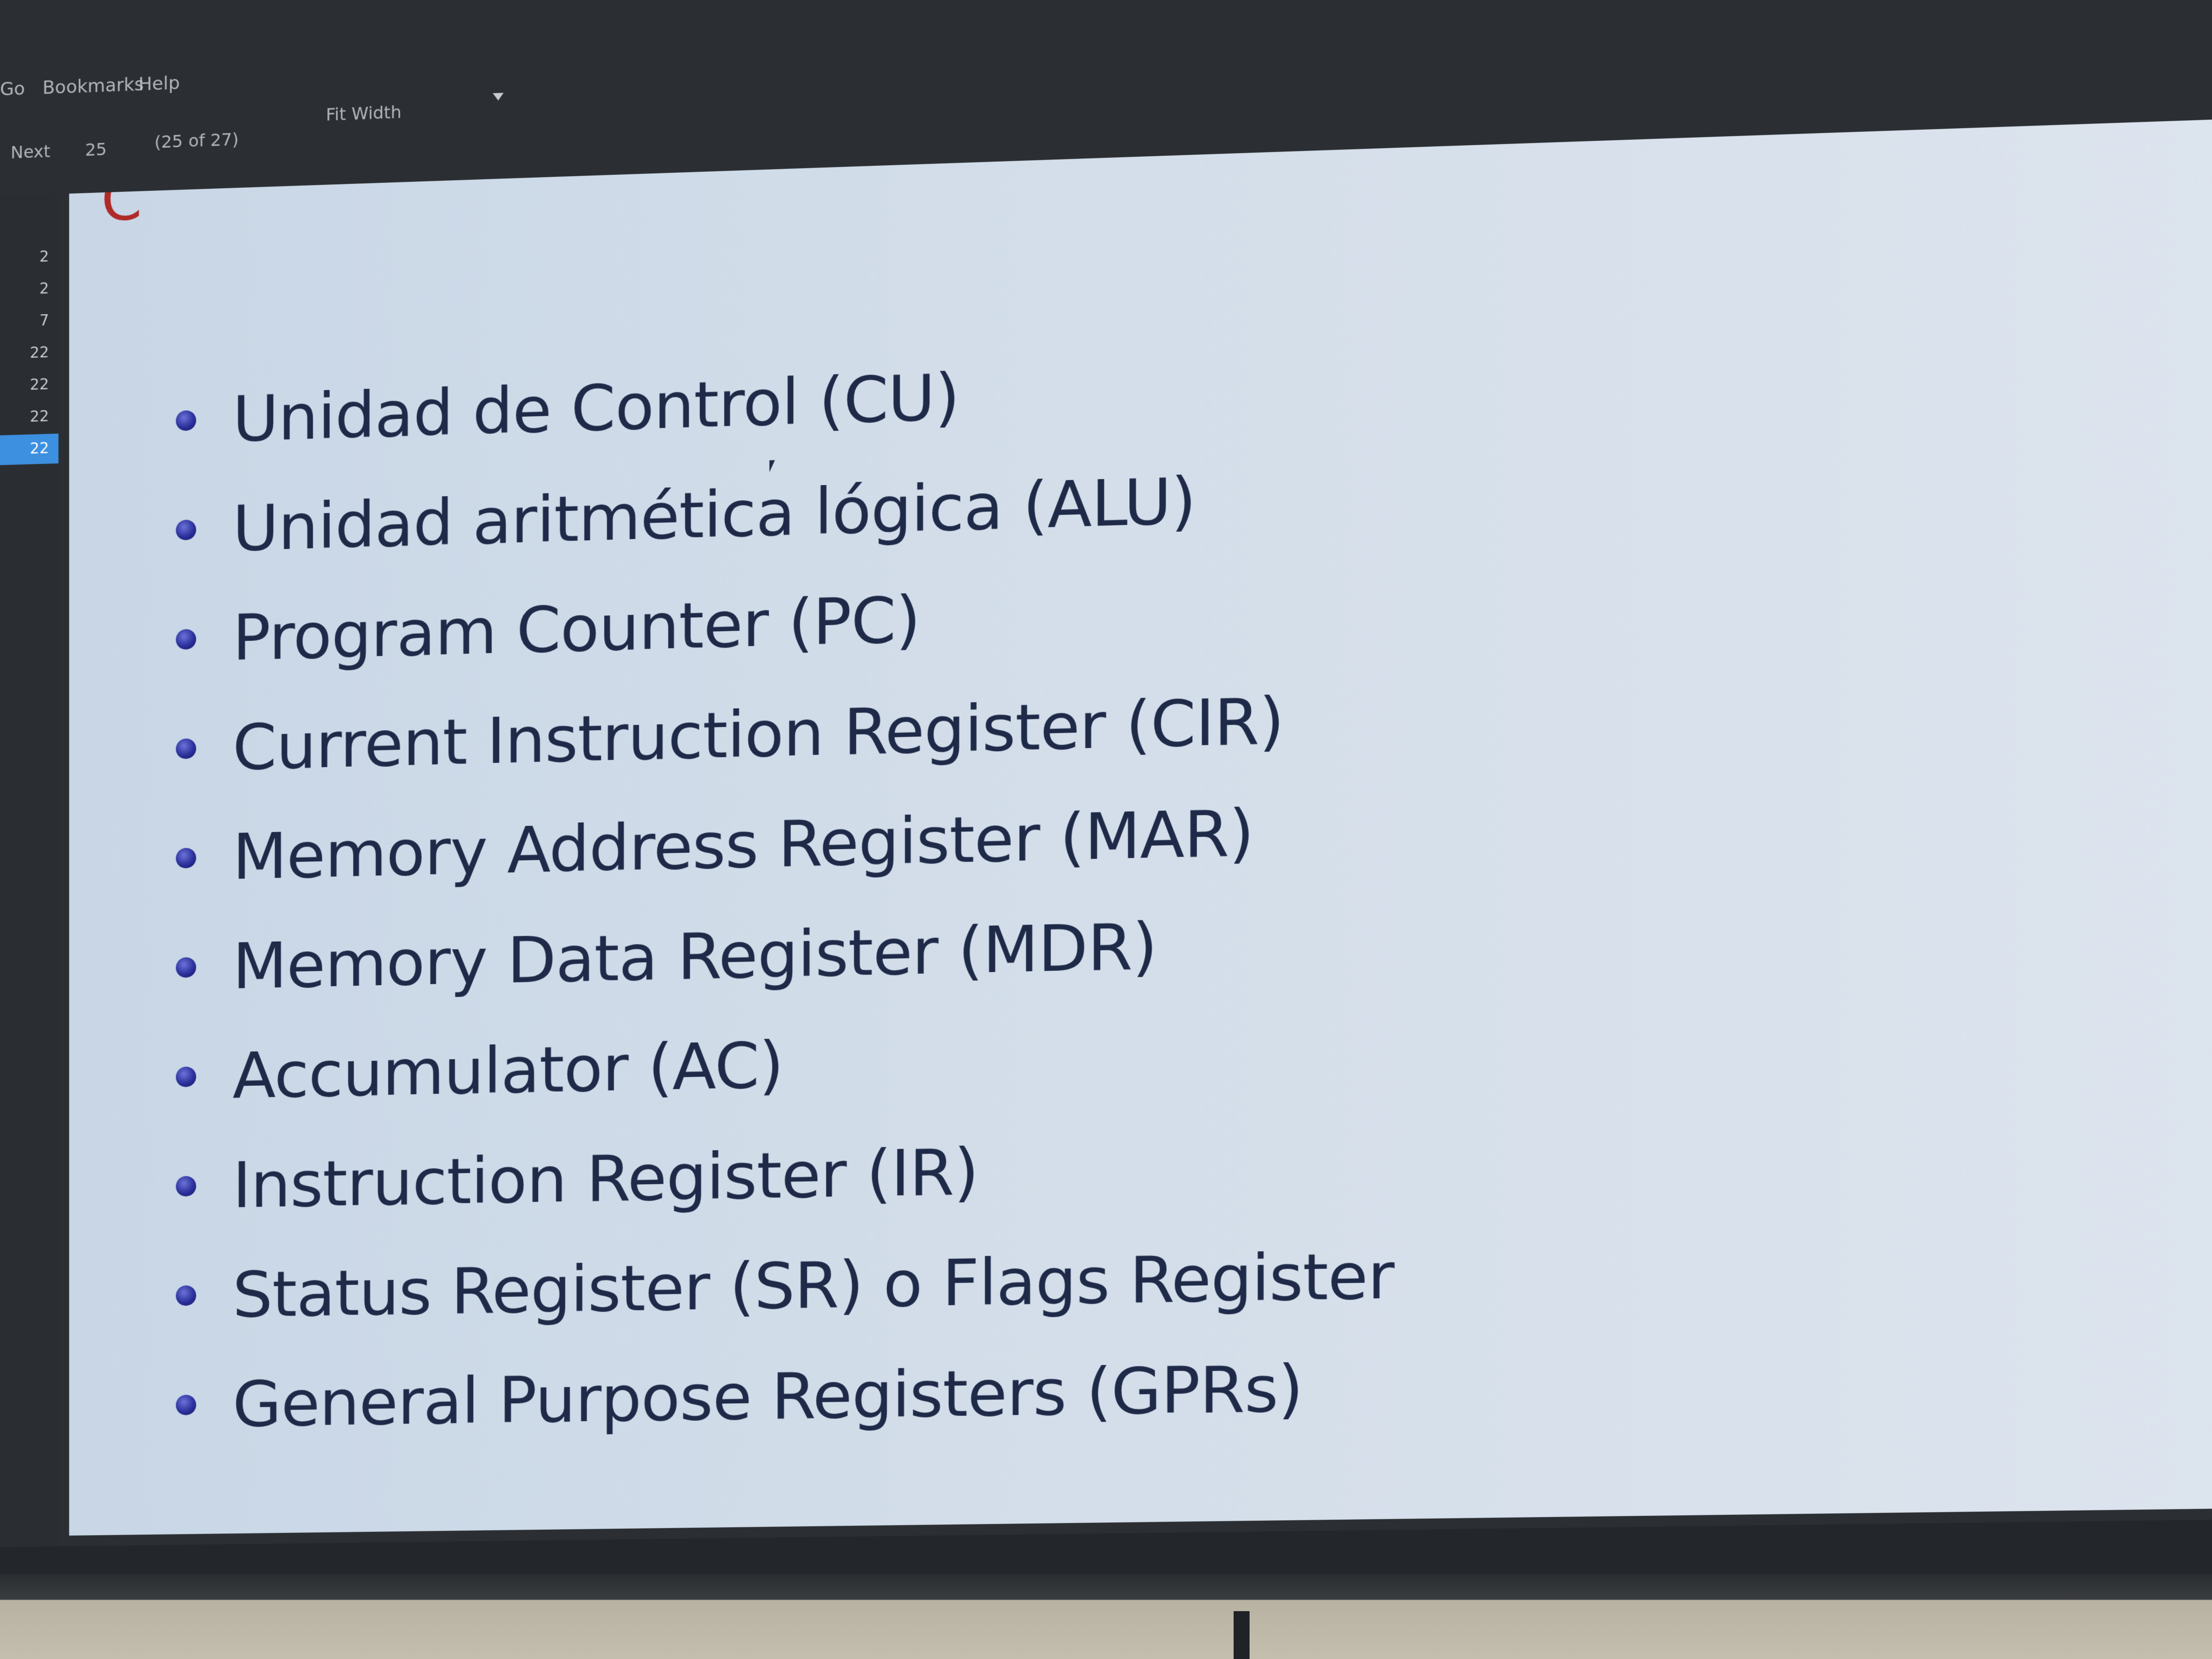 The width and height of the screenshot is (2212, 1659). What do you see at coordinates (29, 449) in the screenshot?
I see `sidebar-item-active: 22` at bounding box center [29, 449].